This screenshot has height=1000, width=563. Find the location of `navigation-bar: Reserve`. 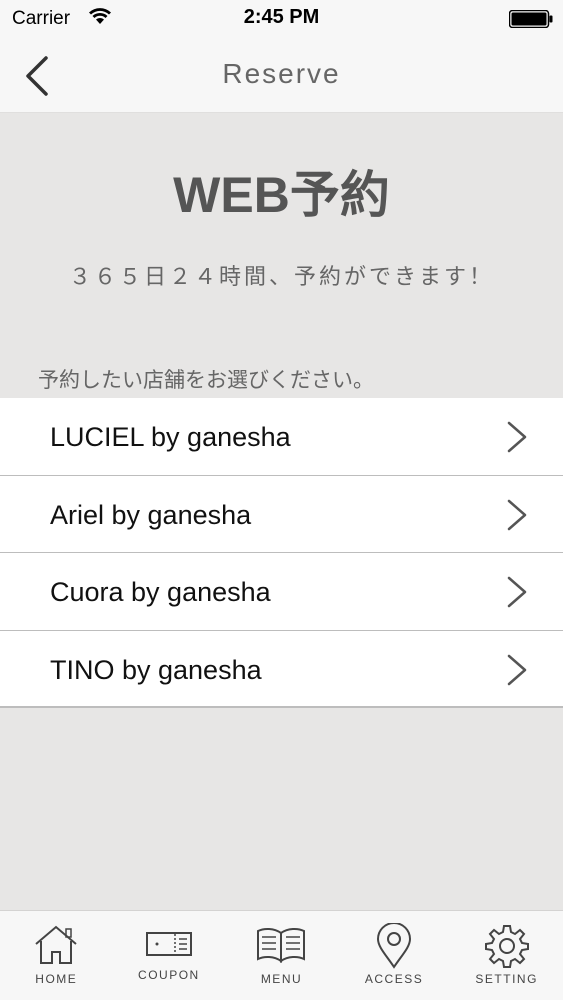

navigation-bar: Reserve is located at coordinates (281, 75).